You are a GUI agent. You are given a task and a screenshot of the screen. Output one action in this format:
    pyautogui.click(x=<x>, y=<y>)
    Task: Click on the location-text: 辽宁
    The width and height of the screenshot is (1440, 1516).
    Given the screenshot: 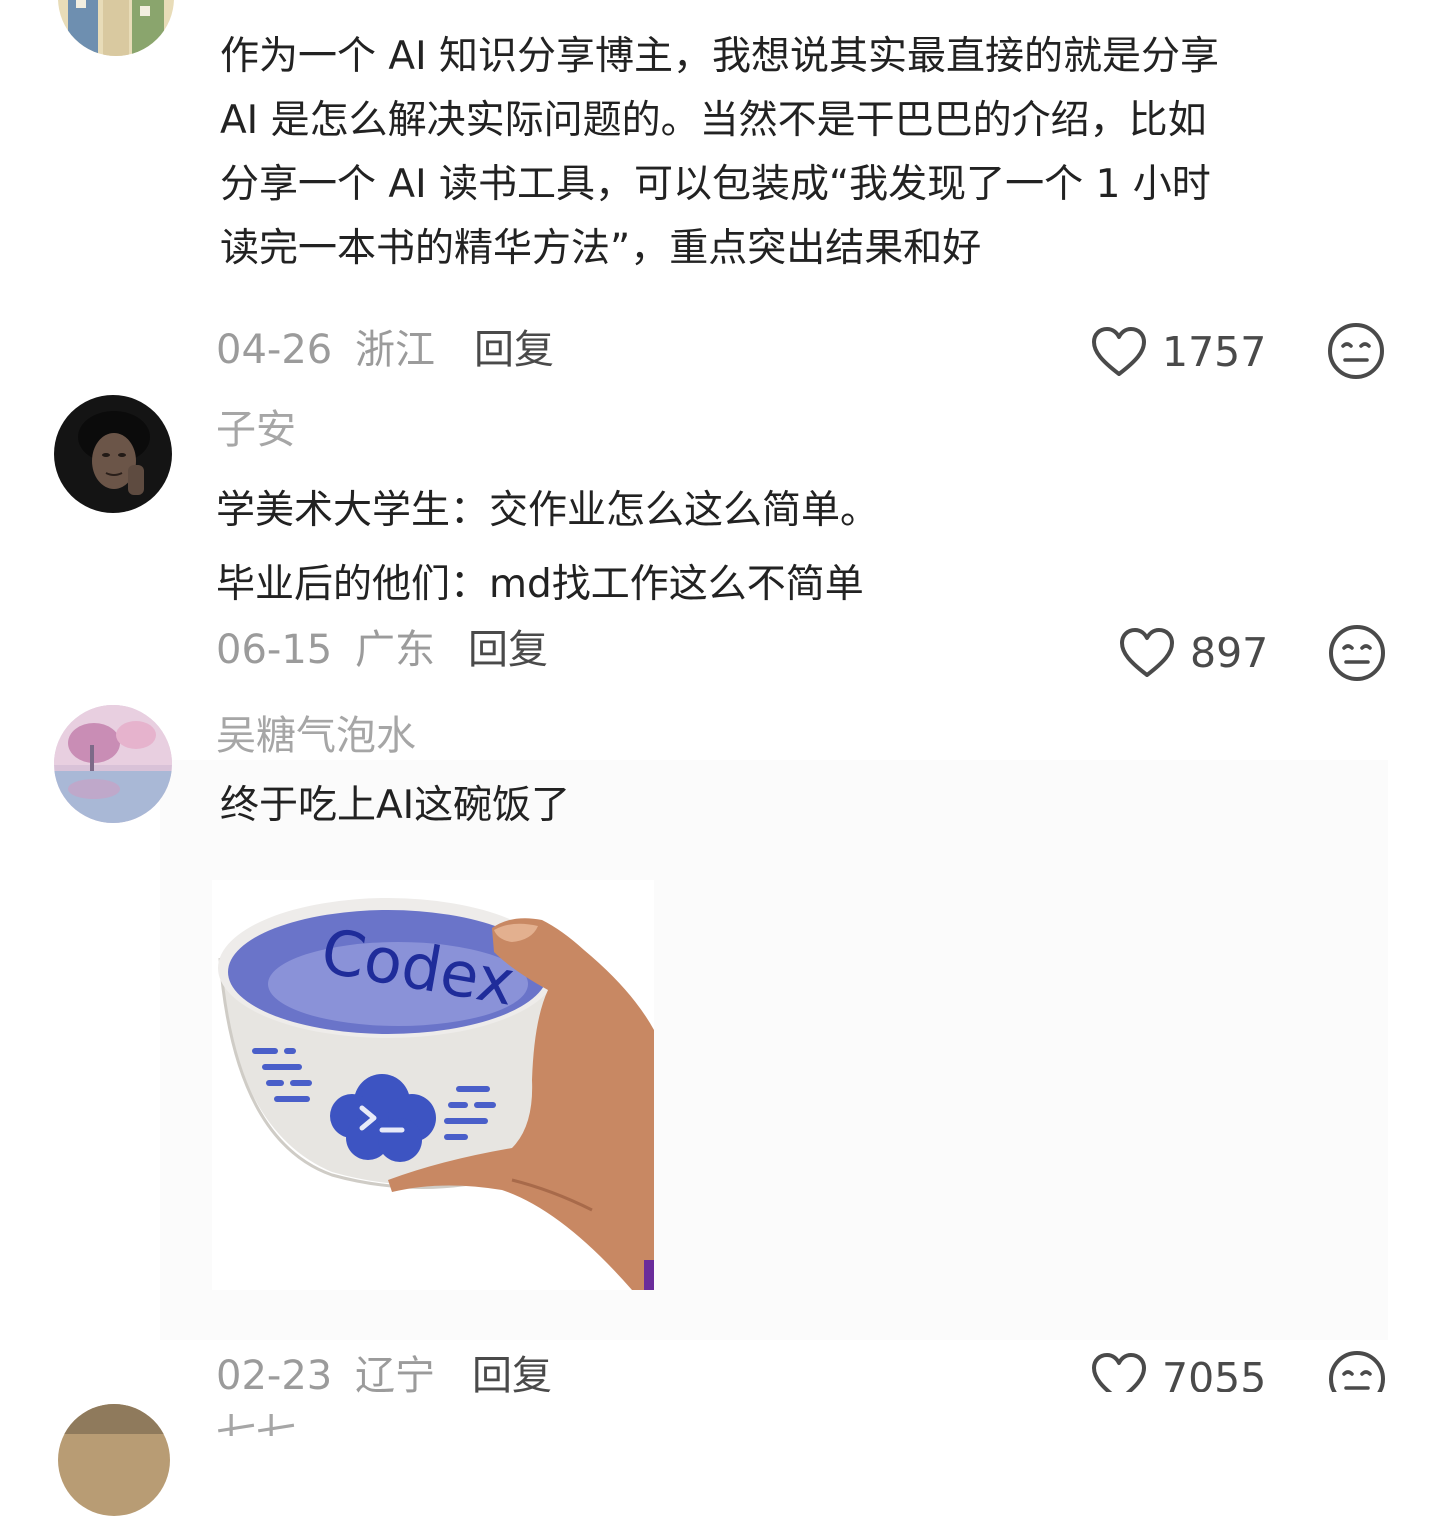 What is the action you would take?
    pyautogui.click(x=394, y=1376)
    